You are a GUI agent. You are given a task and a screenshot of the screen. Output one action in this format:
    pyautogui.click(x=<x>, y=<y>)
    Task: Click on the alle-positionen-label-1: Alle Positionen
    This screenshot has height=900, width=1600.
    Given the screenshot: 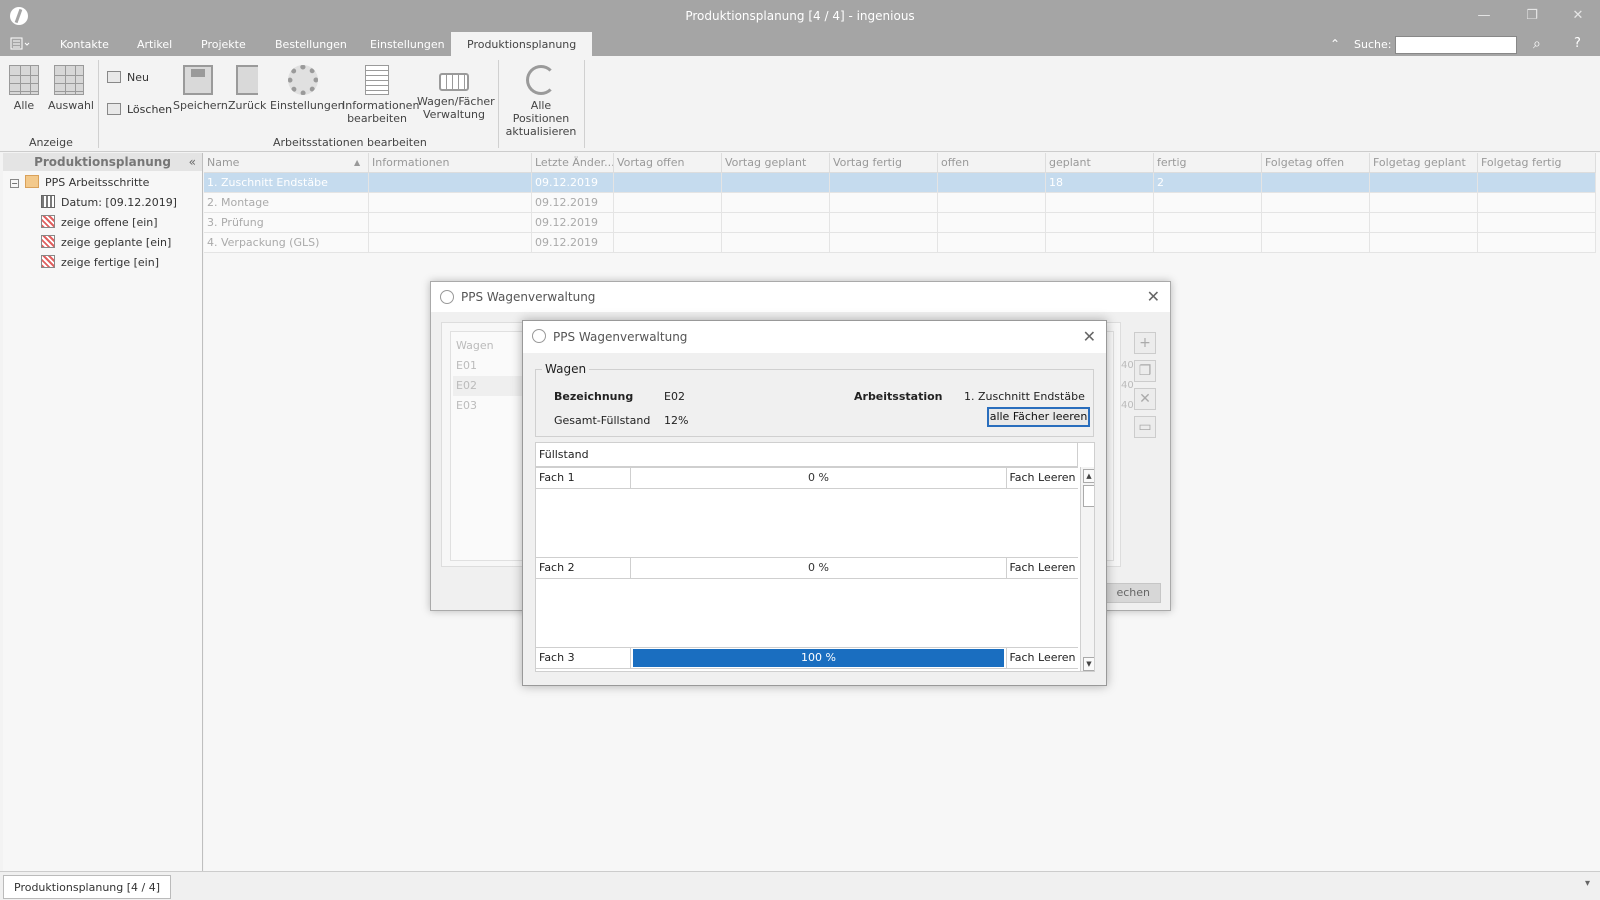 What is the action you would take?
    pyautogui.click(x=541, y=112)
    